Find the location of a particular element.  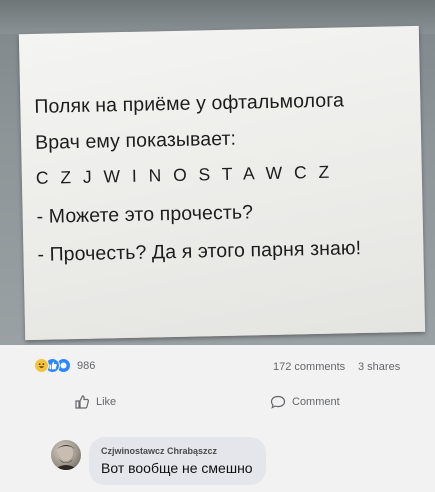

post-stats: 986 172 comments 3 shares is located at coordinates (217, 367).